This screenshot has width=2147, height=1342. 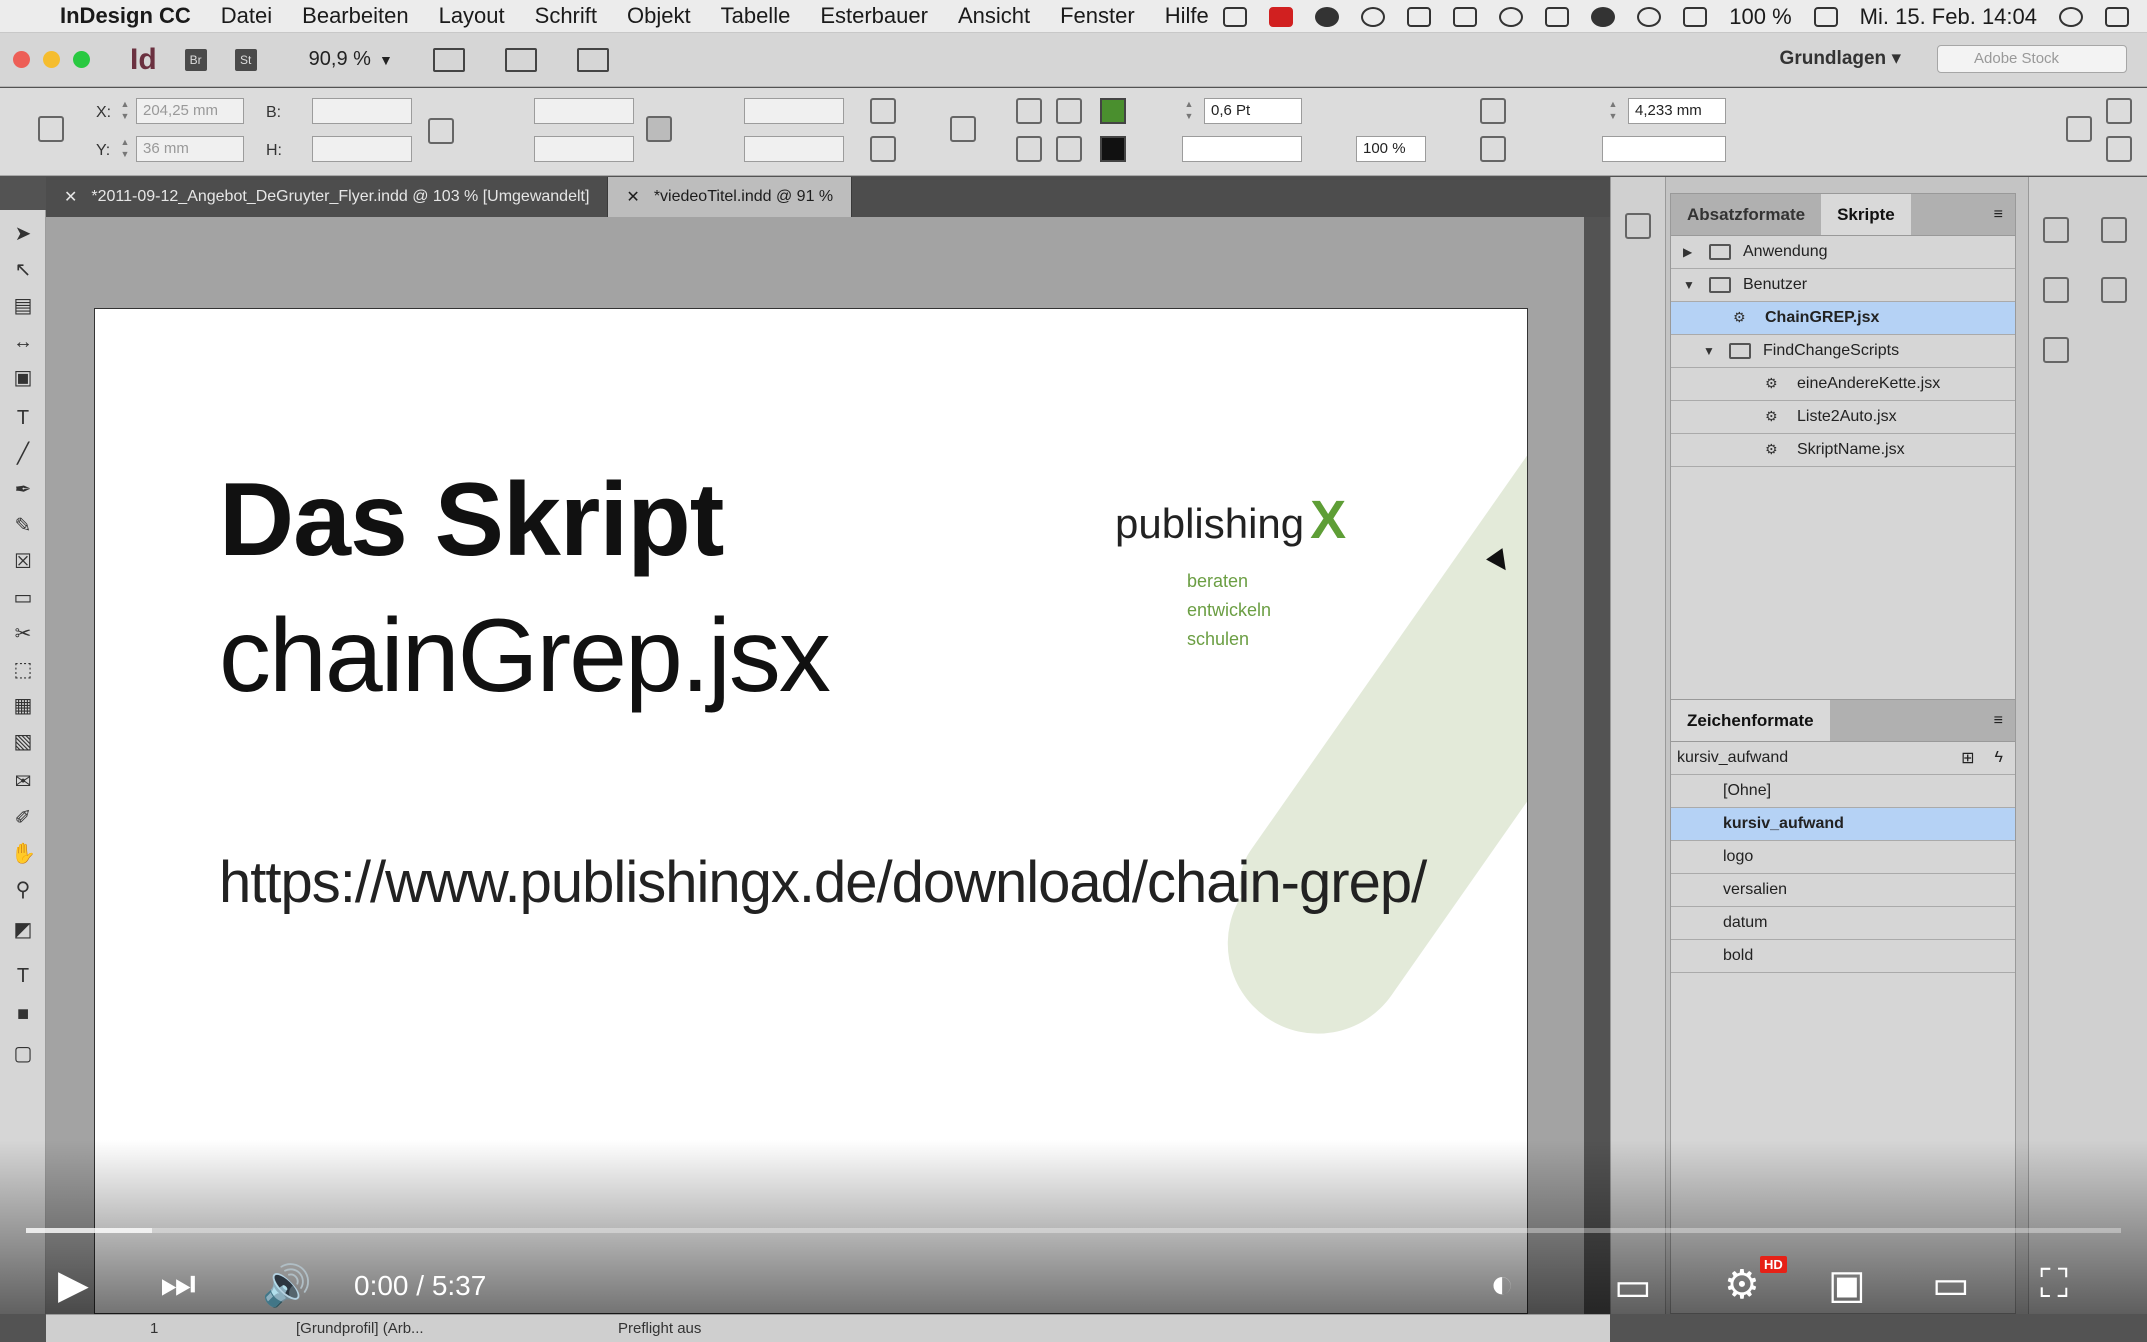 What do you see at coordinates (883, 111) in the screenshot?
I see `rotate-cw-icon` at bounding box center [883, 111].